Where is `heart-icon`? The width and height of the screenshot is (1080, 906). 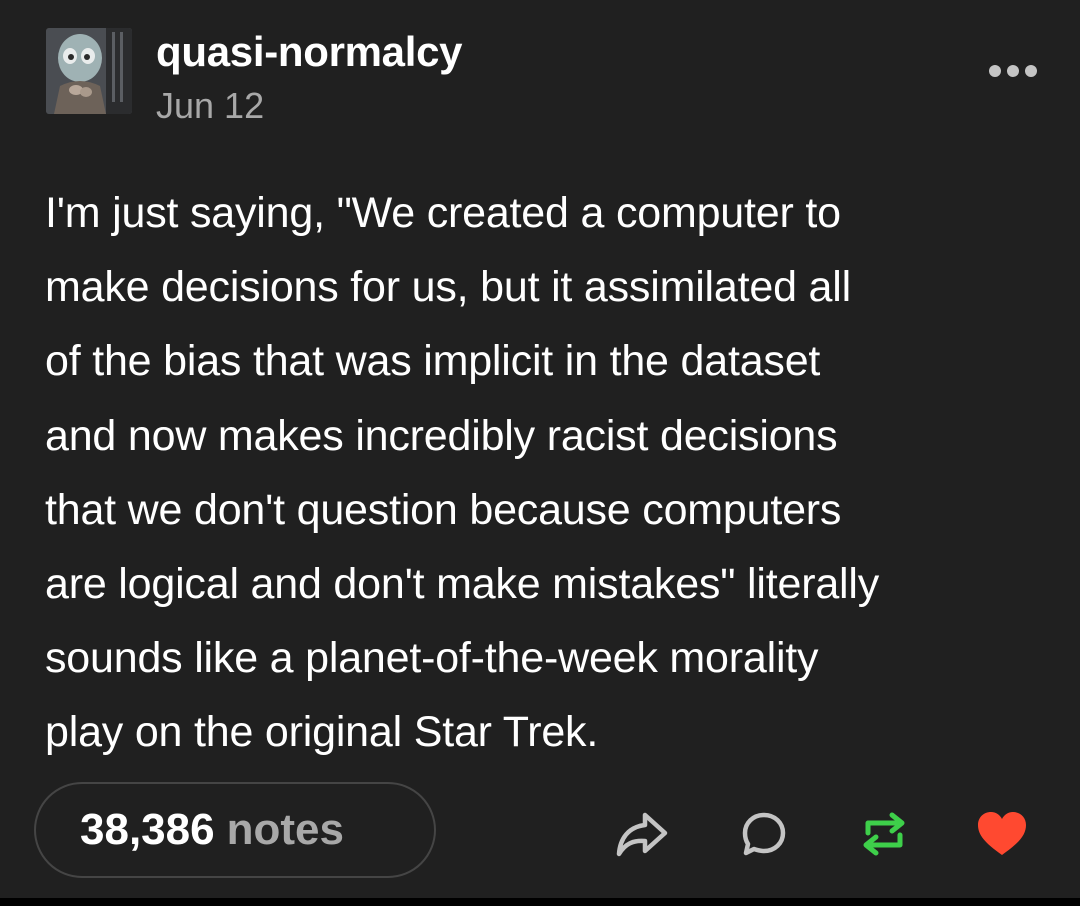 heart-icon is located at coordinates (1002, 833).